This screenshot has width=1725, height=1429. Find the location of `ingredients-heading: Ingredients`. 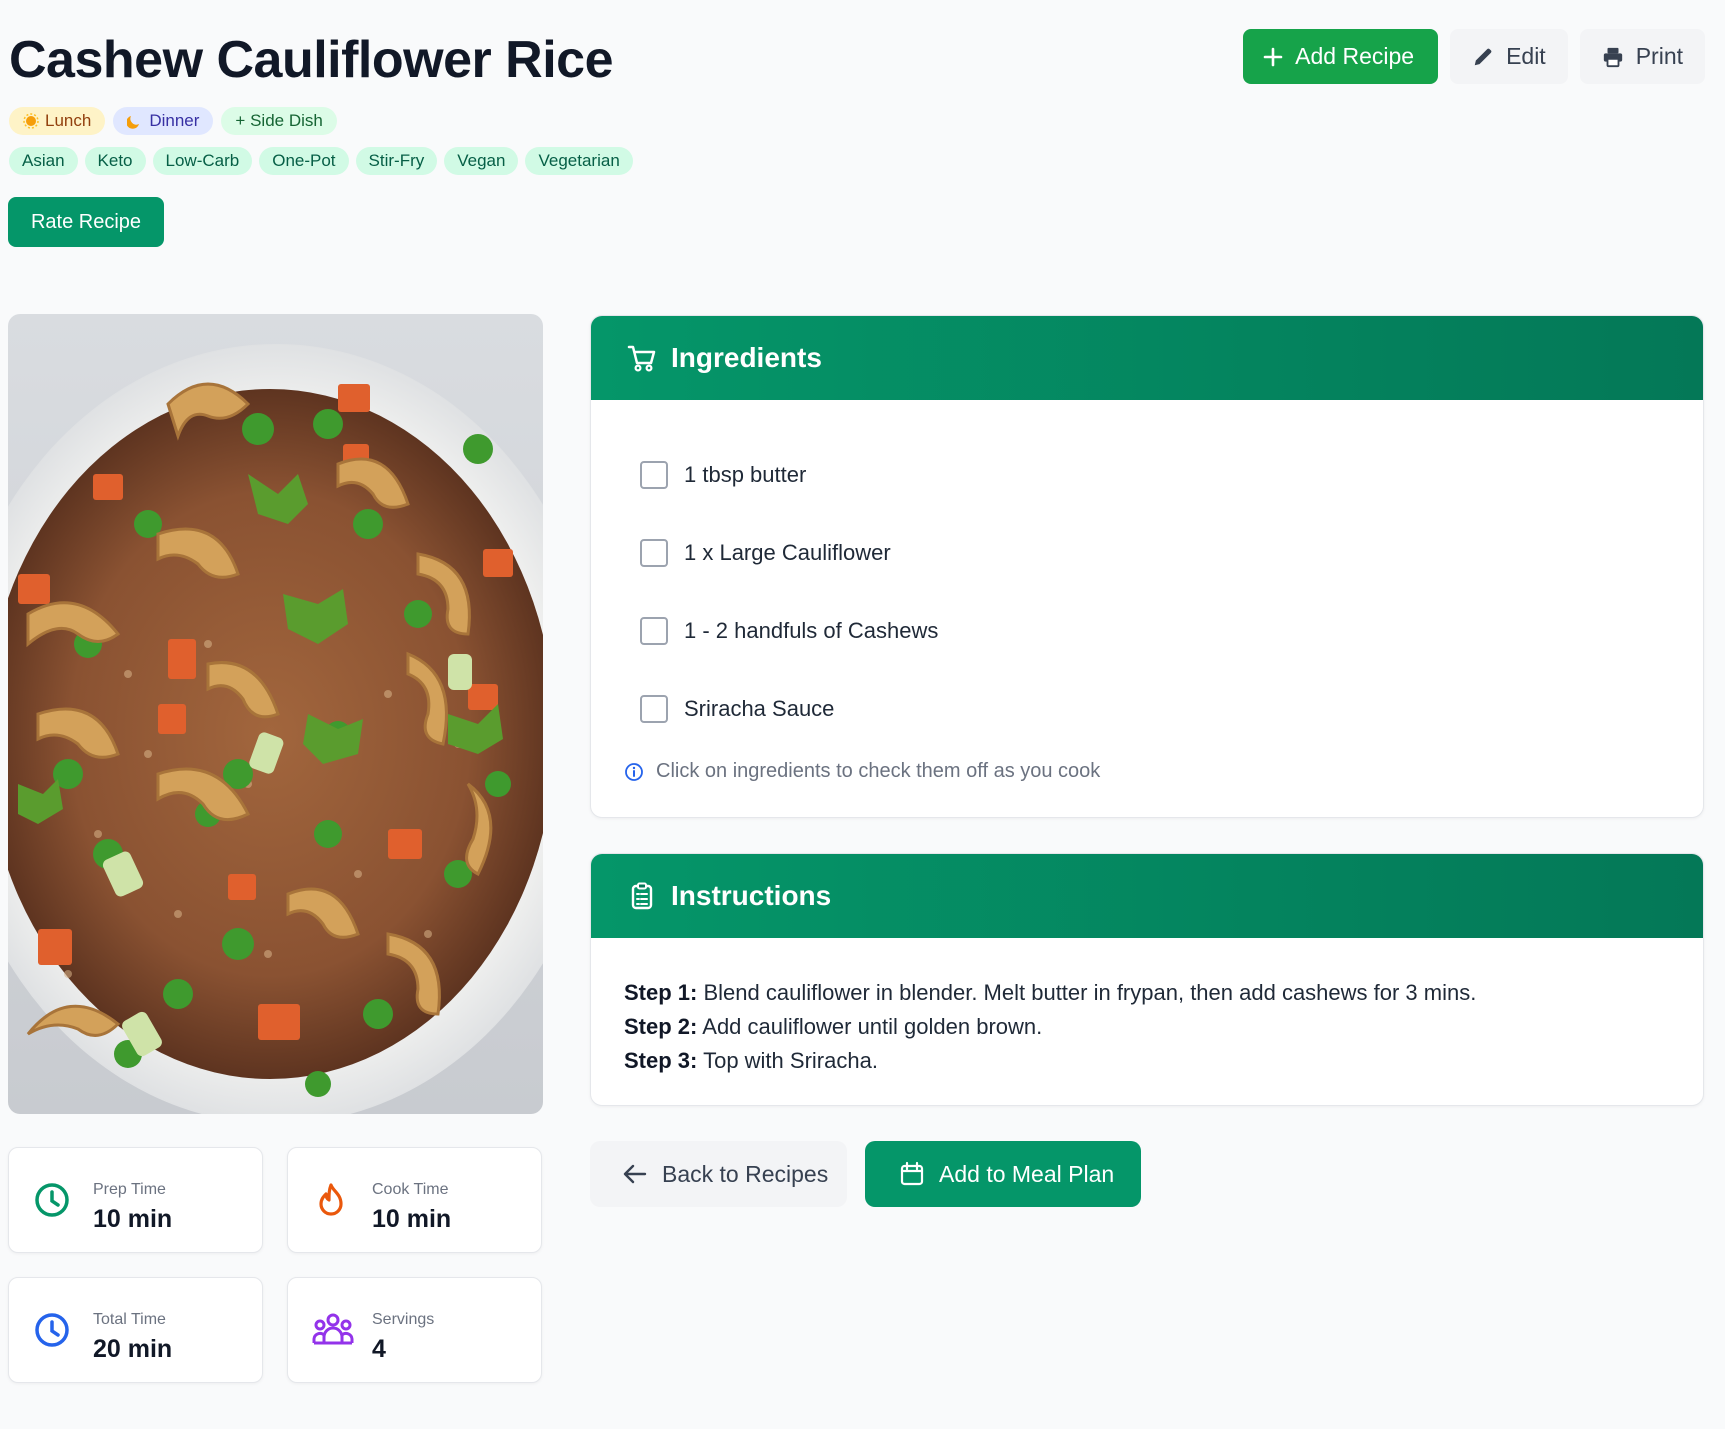

ingredients-heading: Ingredients is located at coordinates (746, 357).